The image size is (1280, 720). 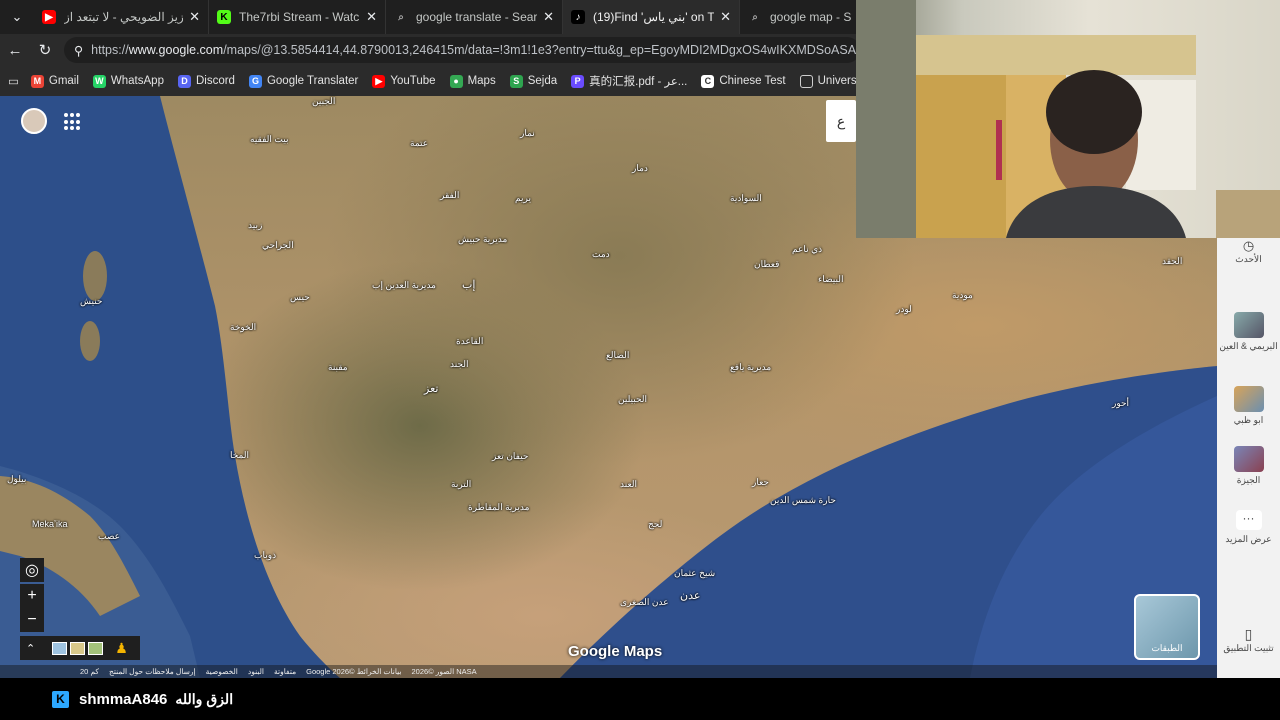 What do you see at coordinates (640, 699) in the screenshot?
I see `stream-chat-overlay: K shmmaA846 الزق والله` at bounding box center [640, 699].